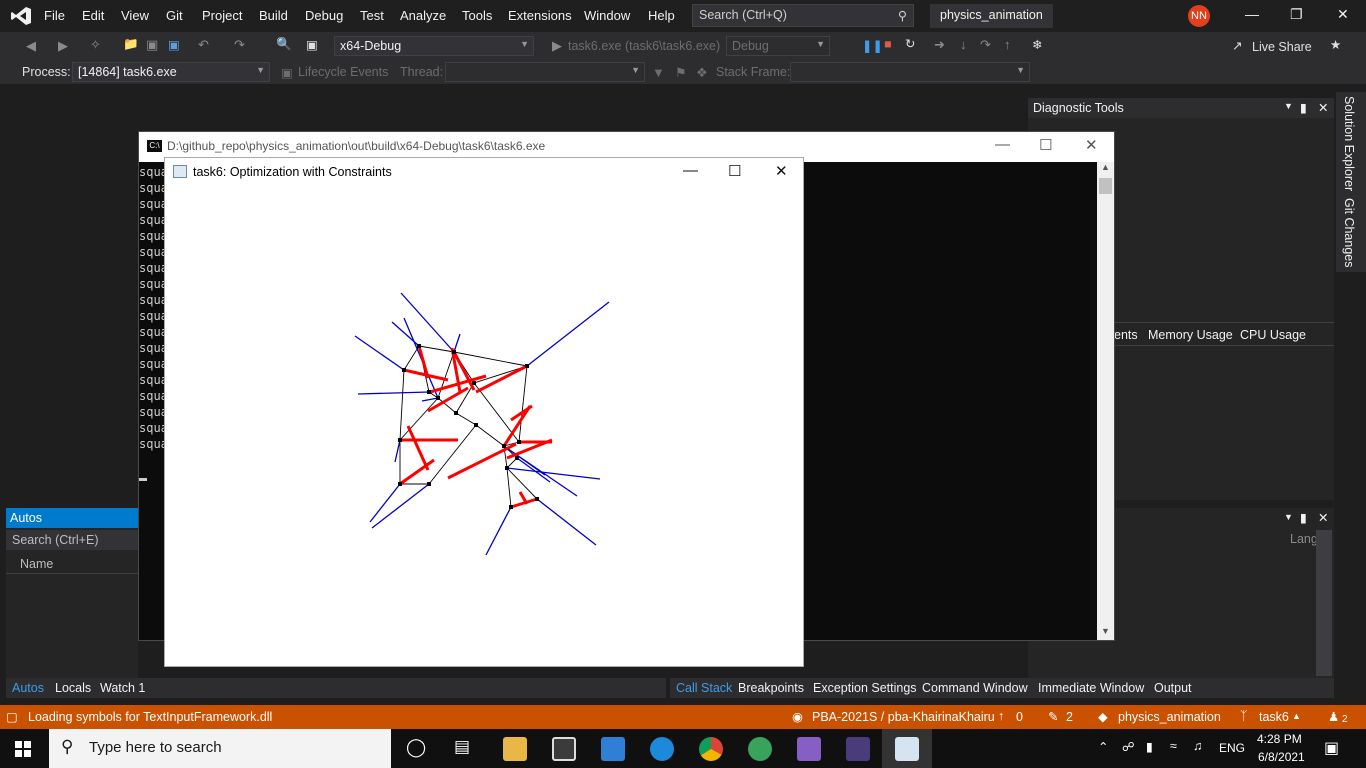 The height and width of the screenshot is (768, 1366). Describe the element at coordinates (63, 46) in the screenshot. I see `forward-icon: ▶` at that location.